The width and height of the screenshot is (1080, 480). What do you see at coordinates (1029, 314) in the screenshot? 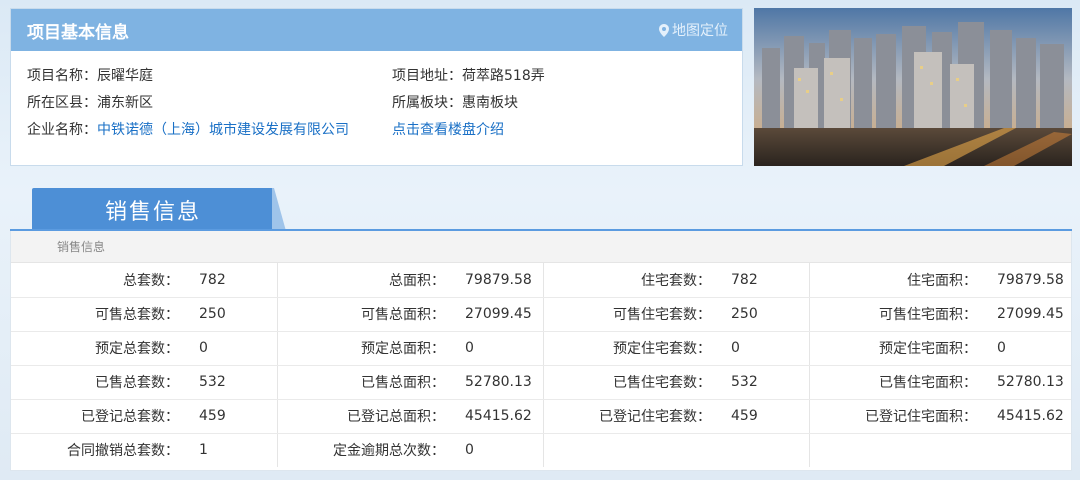
I see `available-residential-area-value: 27099.45` at bounding box center [1029, 314].